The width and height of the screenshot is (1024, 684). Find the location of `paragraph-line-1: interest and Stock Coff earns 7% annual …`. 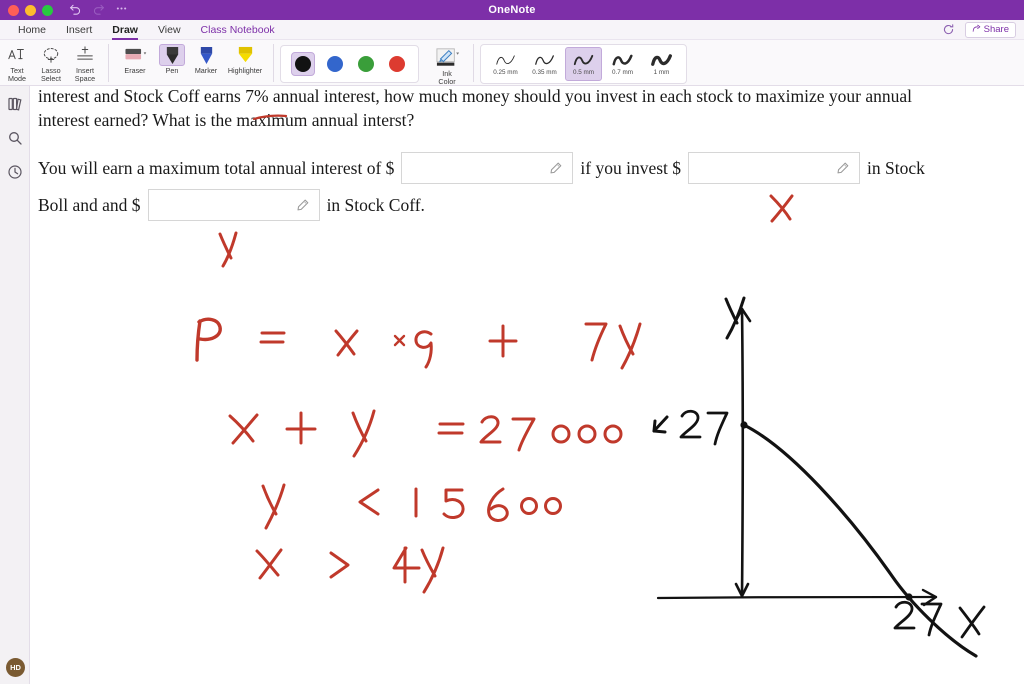

paragraph-line-1: interest and Stock Coff earns 7% annual … is located at coordinates (475, 96).